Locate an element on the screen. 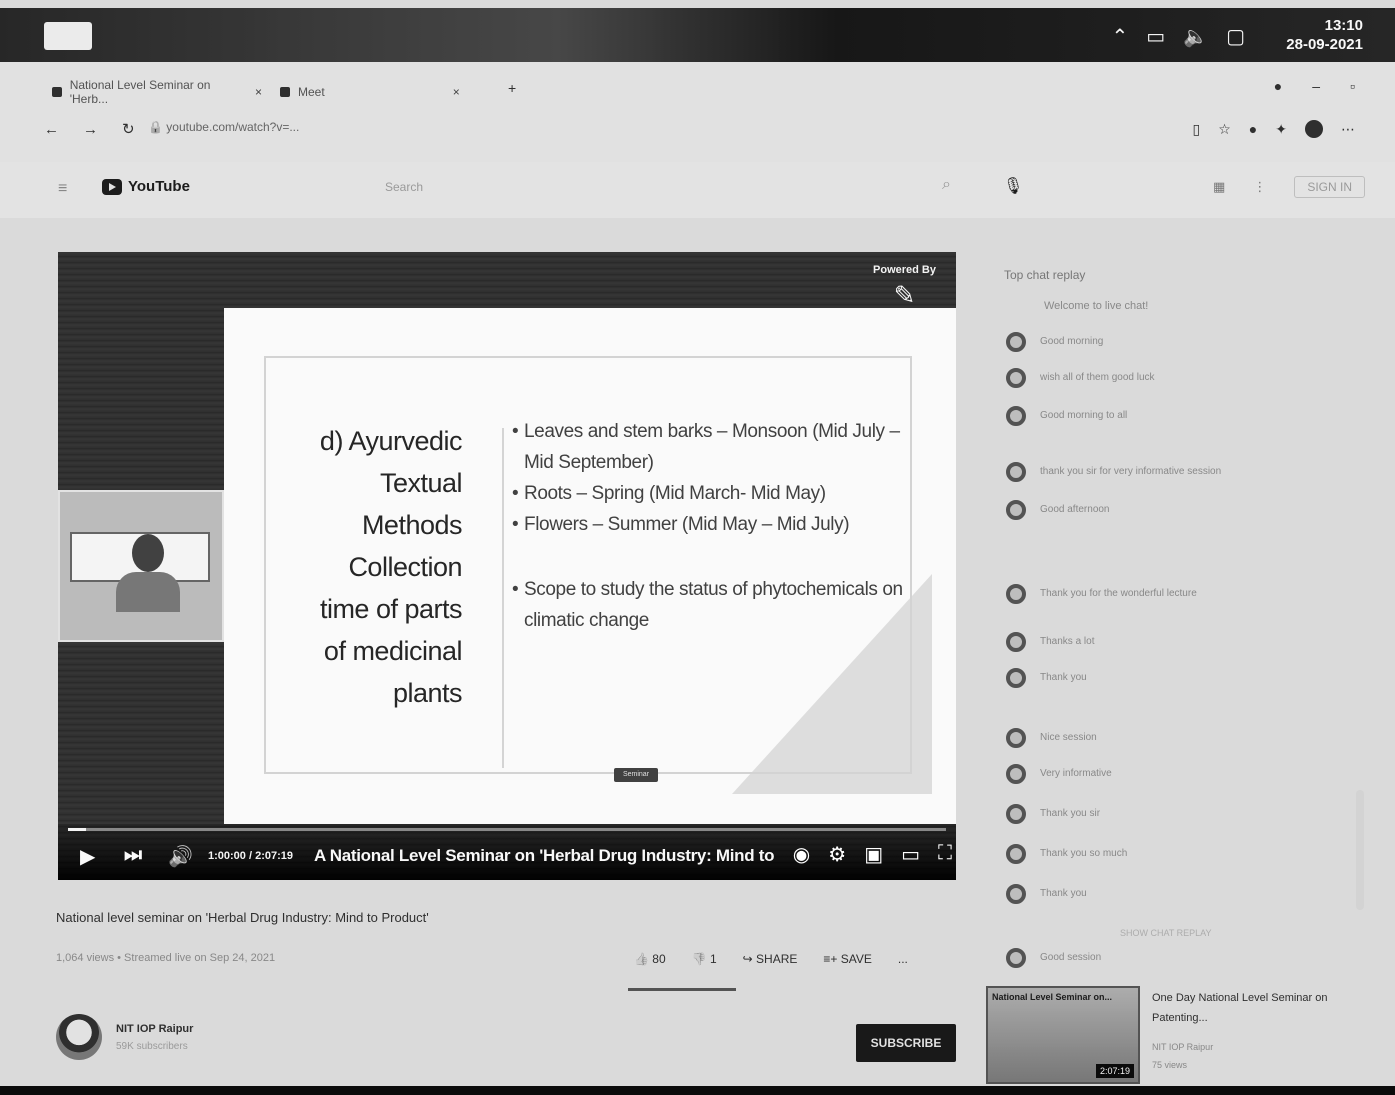 The width and height of the screenshot is (1395, 1095). save-button: ≡+ SAVE is located at coordinates (847, 959).